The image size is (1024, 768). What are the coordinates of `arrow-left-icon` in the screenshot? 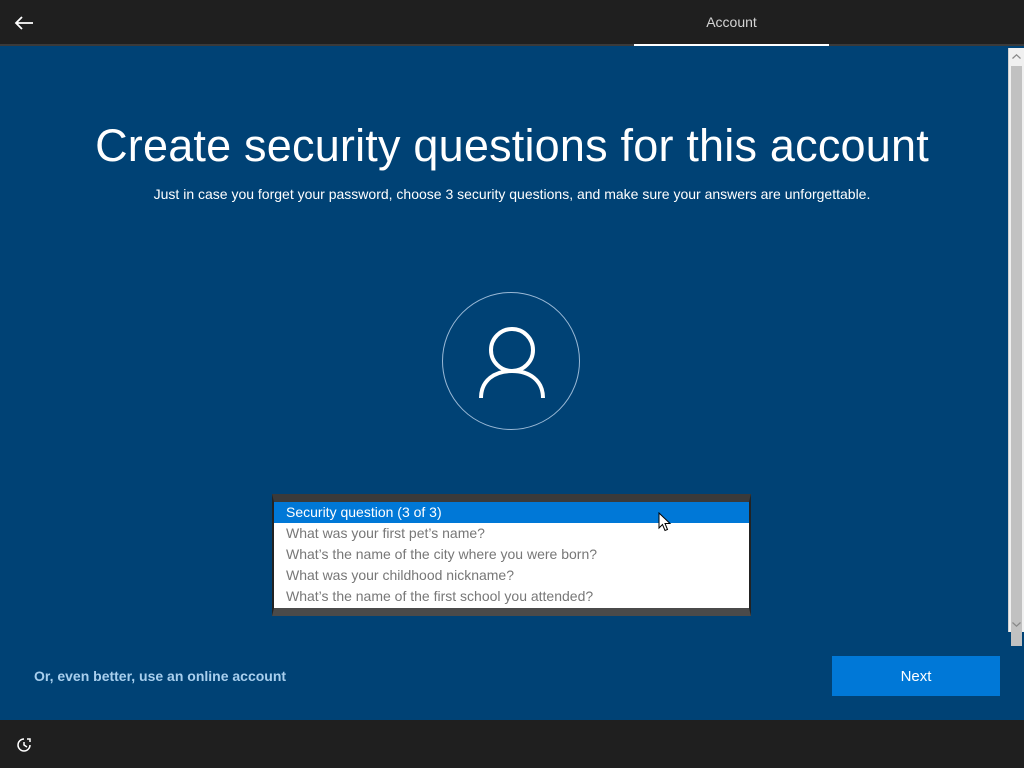 It's located at (23, 23).